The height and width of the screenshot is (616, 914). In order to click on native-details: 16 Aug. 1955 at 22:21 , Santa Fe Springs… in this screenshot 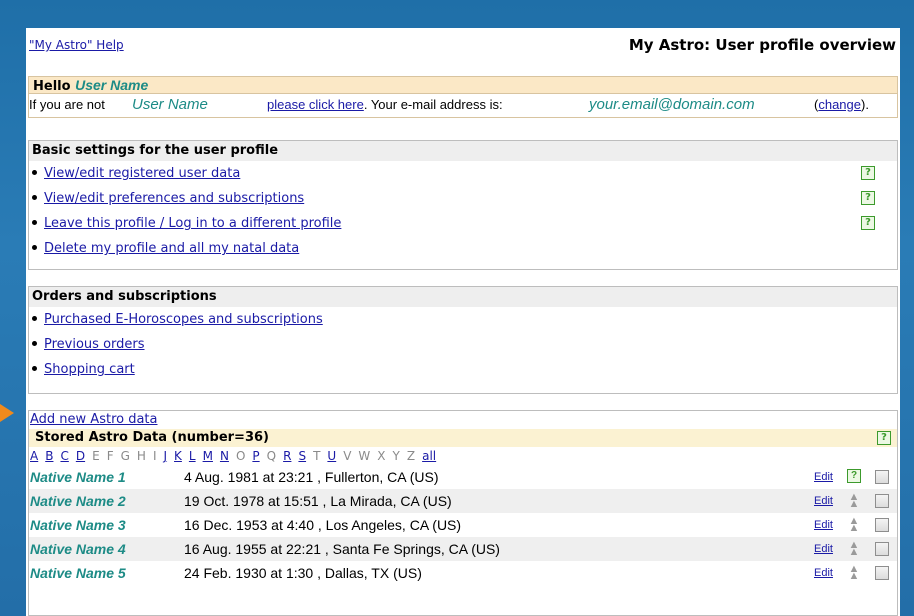, I will do `click(342, 549)`.